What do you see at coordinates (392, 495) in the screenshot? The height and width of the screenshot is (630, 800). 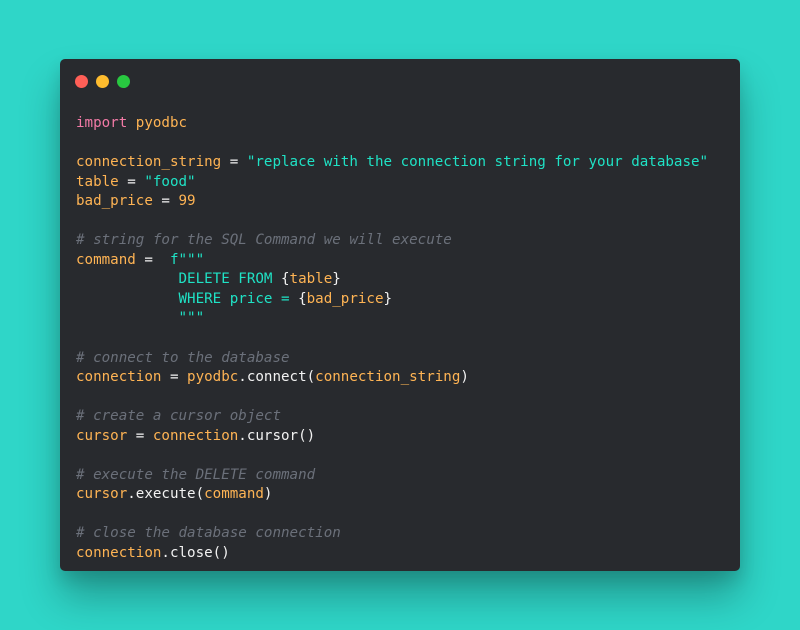 I see `code-line: cursor.execute(command)` at bounding box center [392, 495].